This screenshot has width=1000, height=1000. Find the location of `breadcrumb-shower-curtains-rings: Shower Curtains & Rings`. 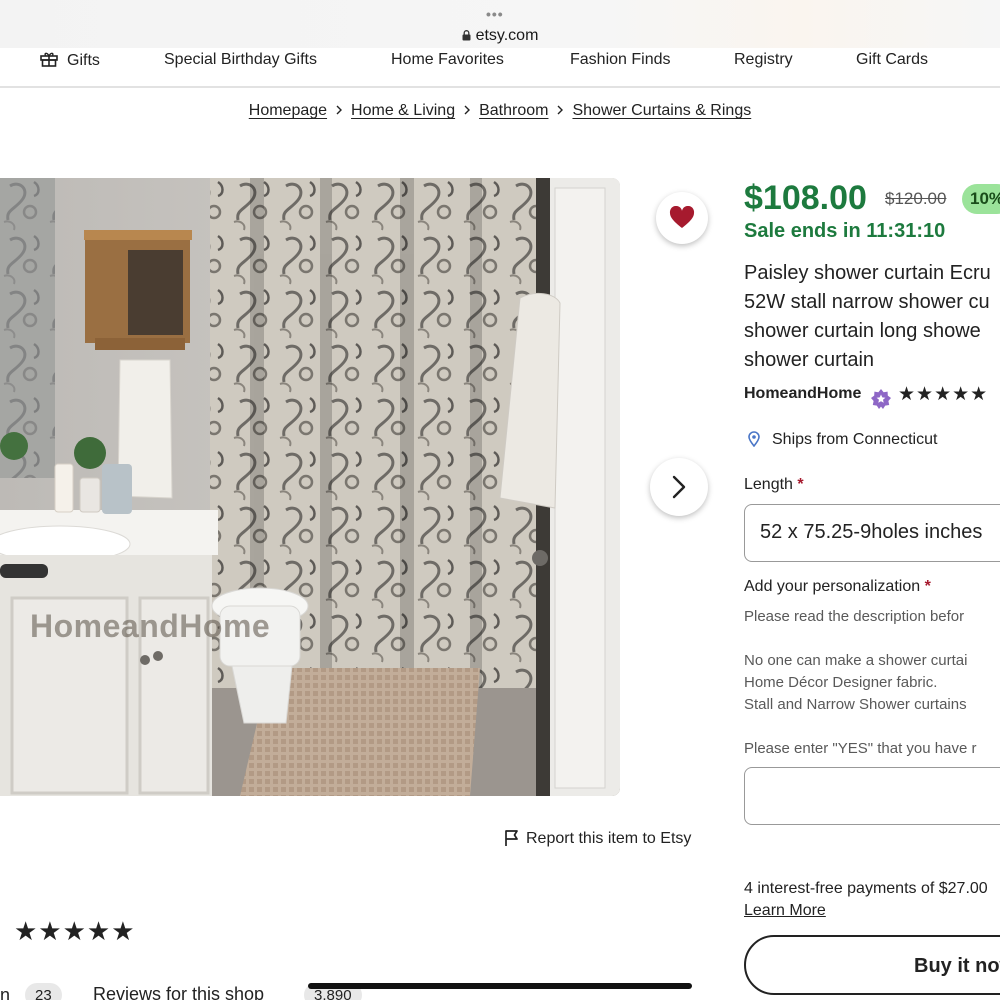

breadcrumb-shower-curtains-rings: Shower Curtains & Rings is located at coordinates (661, 110).